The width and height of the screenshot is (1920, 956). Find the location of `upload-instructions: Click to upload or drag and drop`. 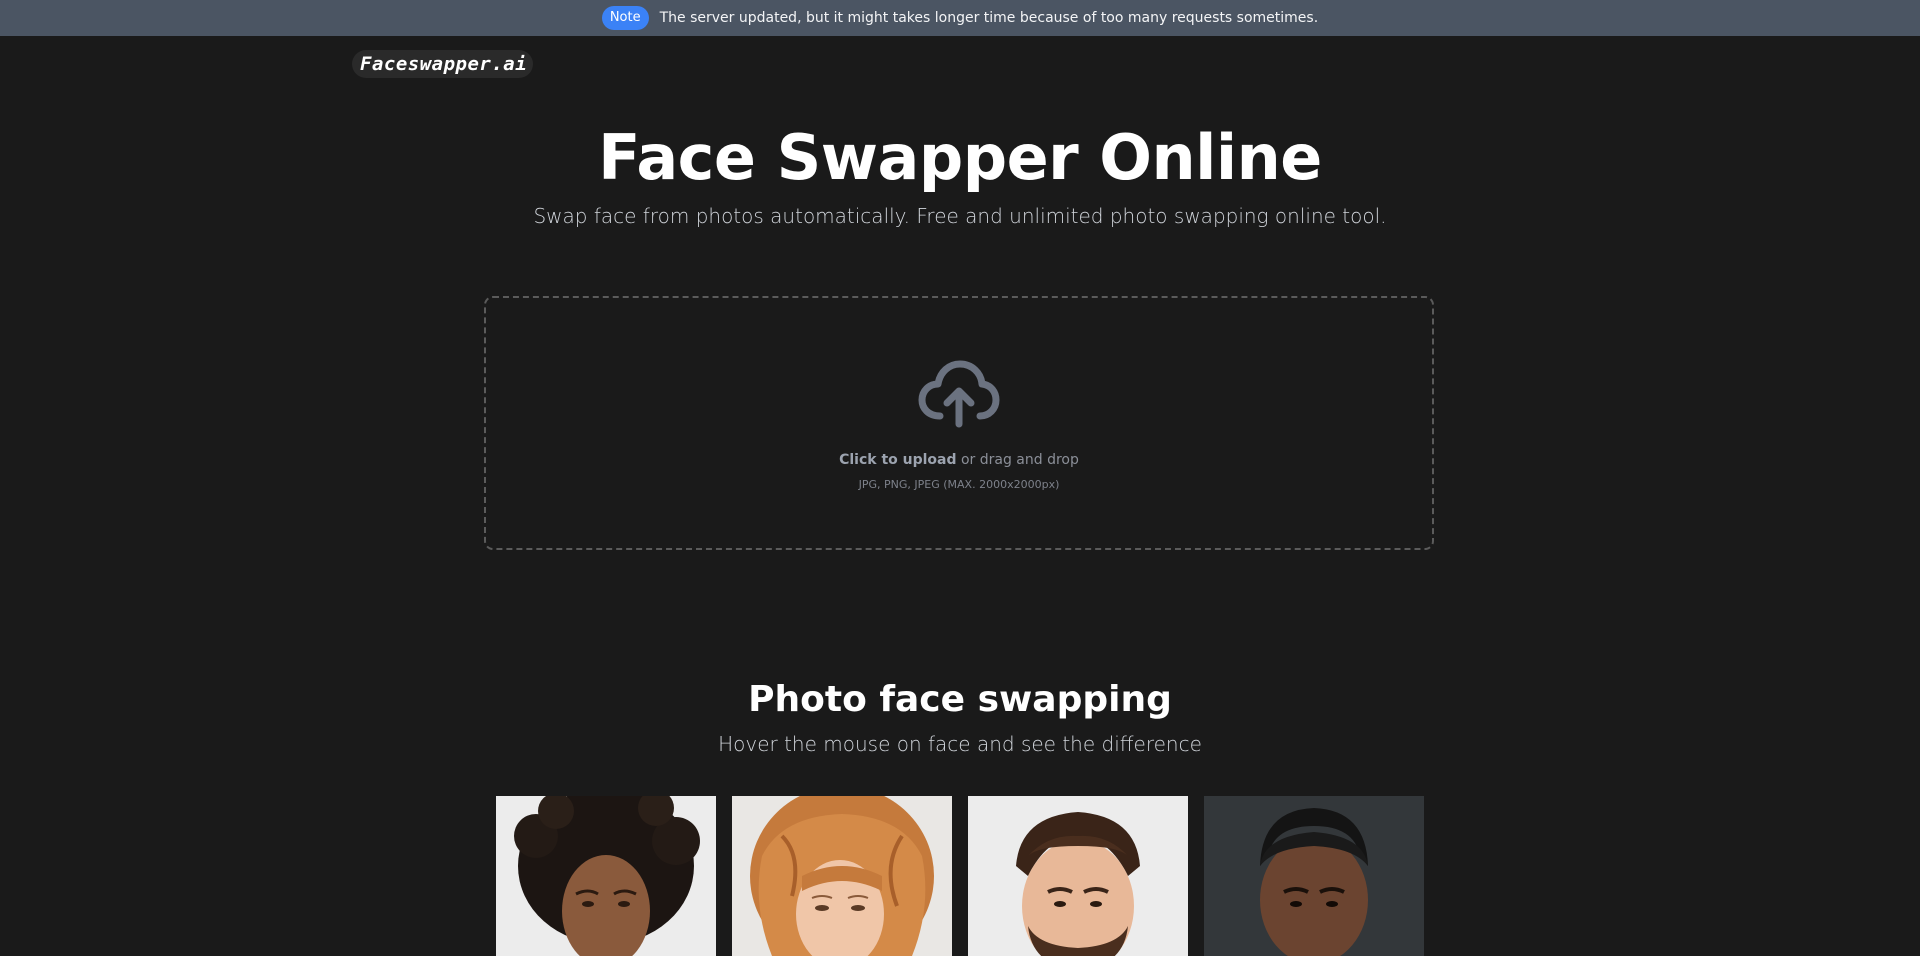

upload-instructions: Click to upload or drag and drop is located at coordinates (959, 460).